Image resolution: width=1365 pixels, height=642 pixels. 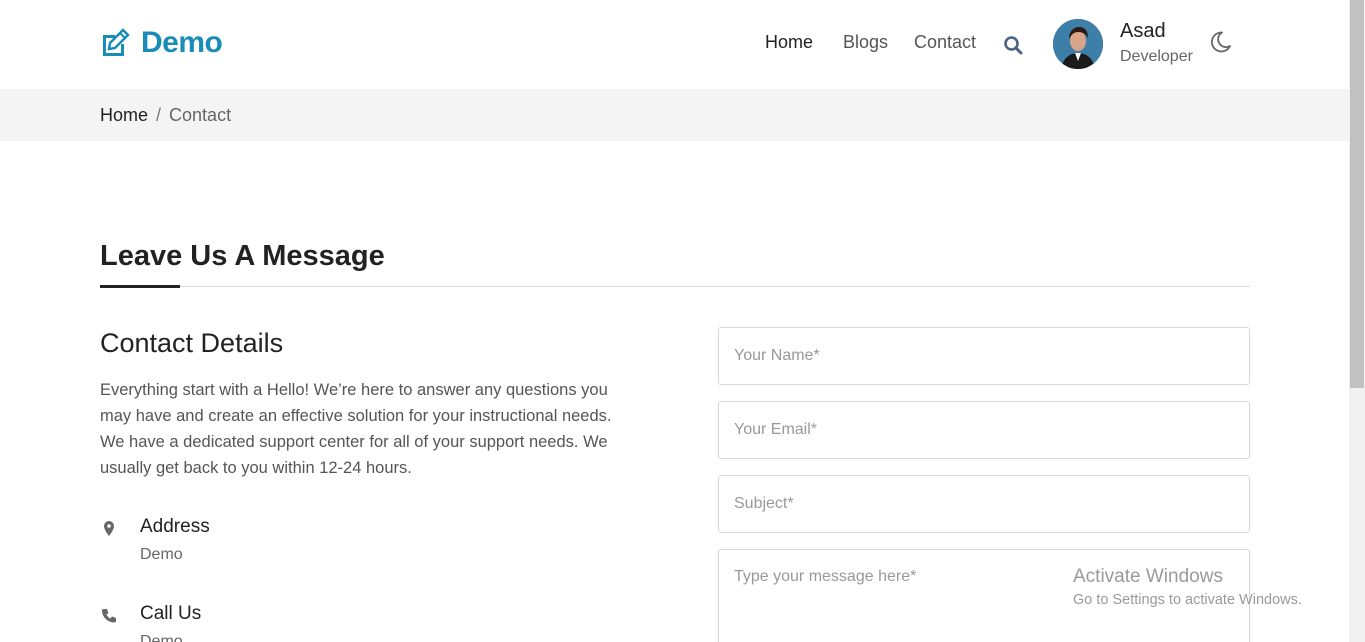 What do you see at coordinates (984, 595) in the screenshot?
I see `message-field` at bounding box center [984, 595].